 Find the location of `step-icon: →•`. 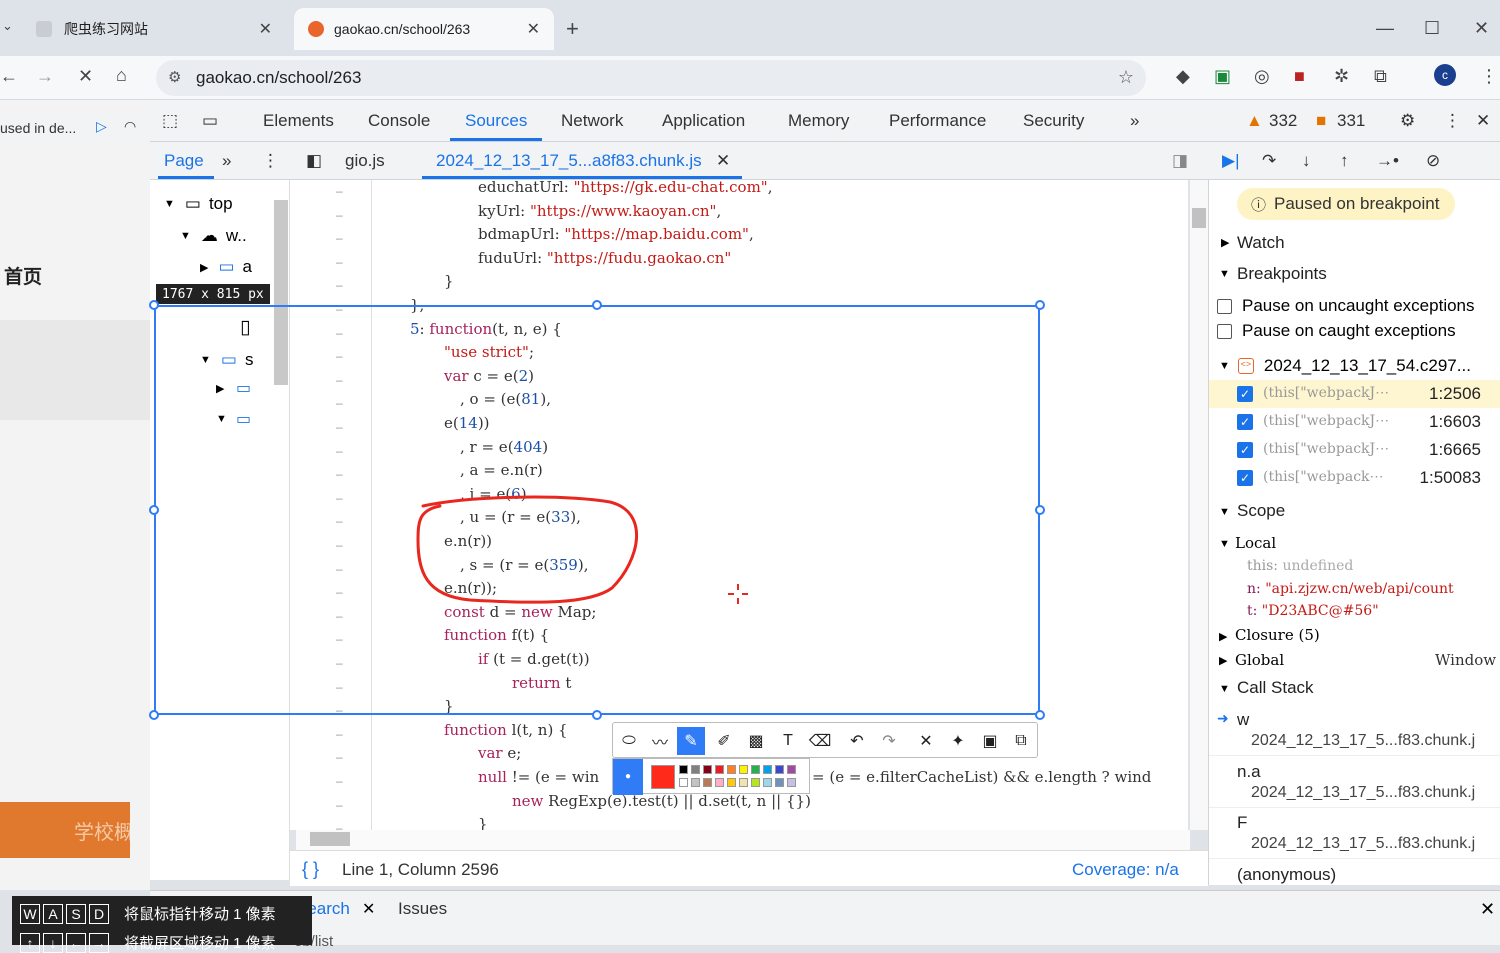

step-icon: →• is located at coordinates (1387, 161).